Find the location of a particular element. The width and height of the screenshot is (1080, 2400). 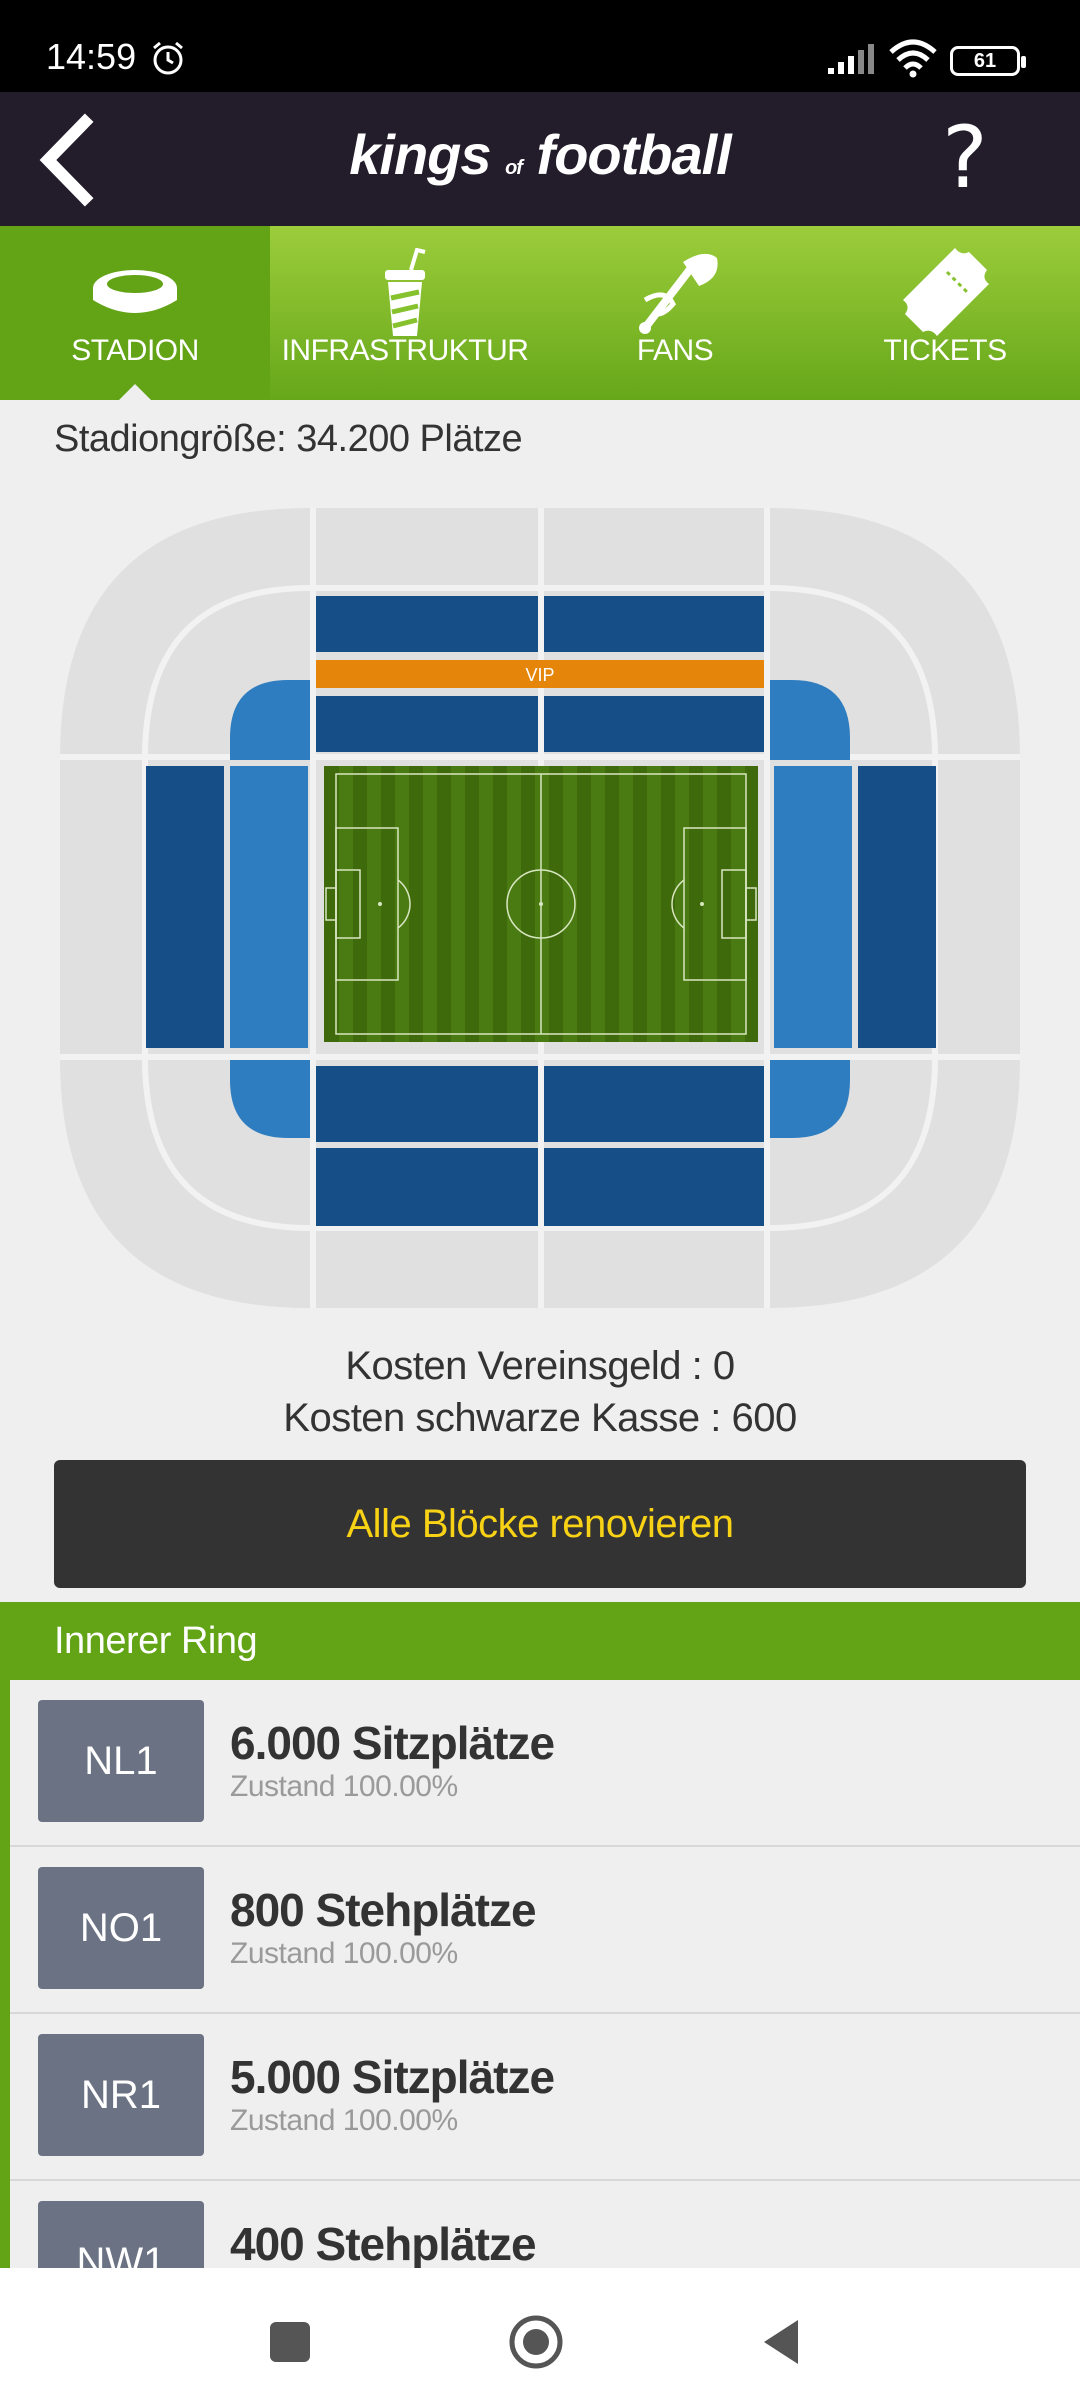

cost-black-money: Kosten schwarze Kasse : 600 is located at coordinates (540, 1418).